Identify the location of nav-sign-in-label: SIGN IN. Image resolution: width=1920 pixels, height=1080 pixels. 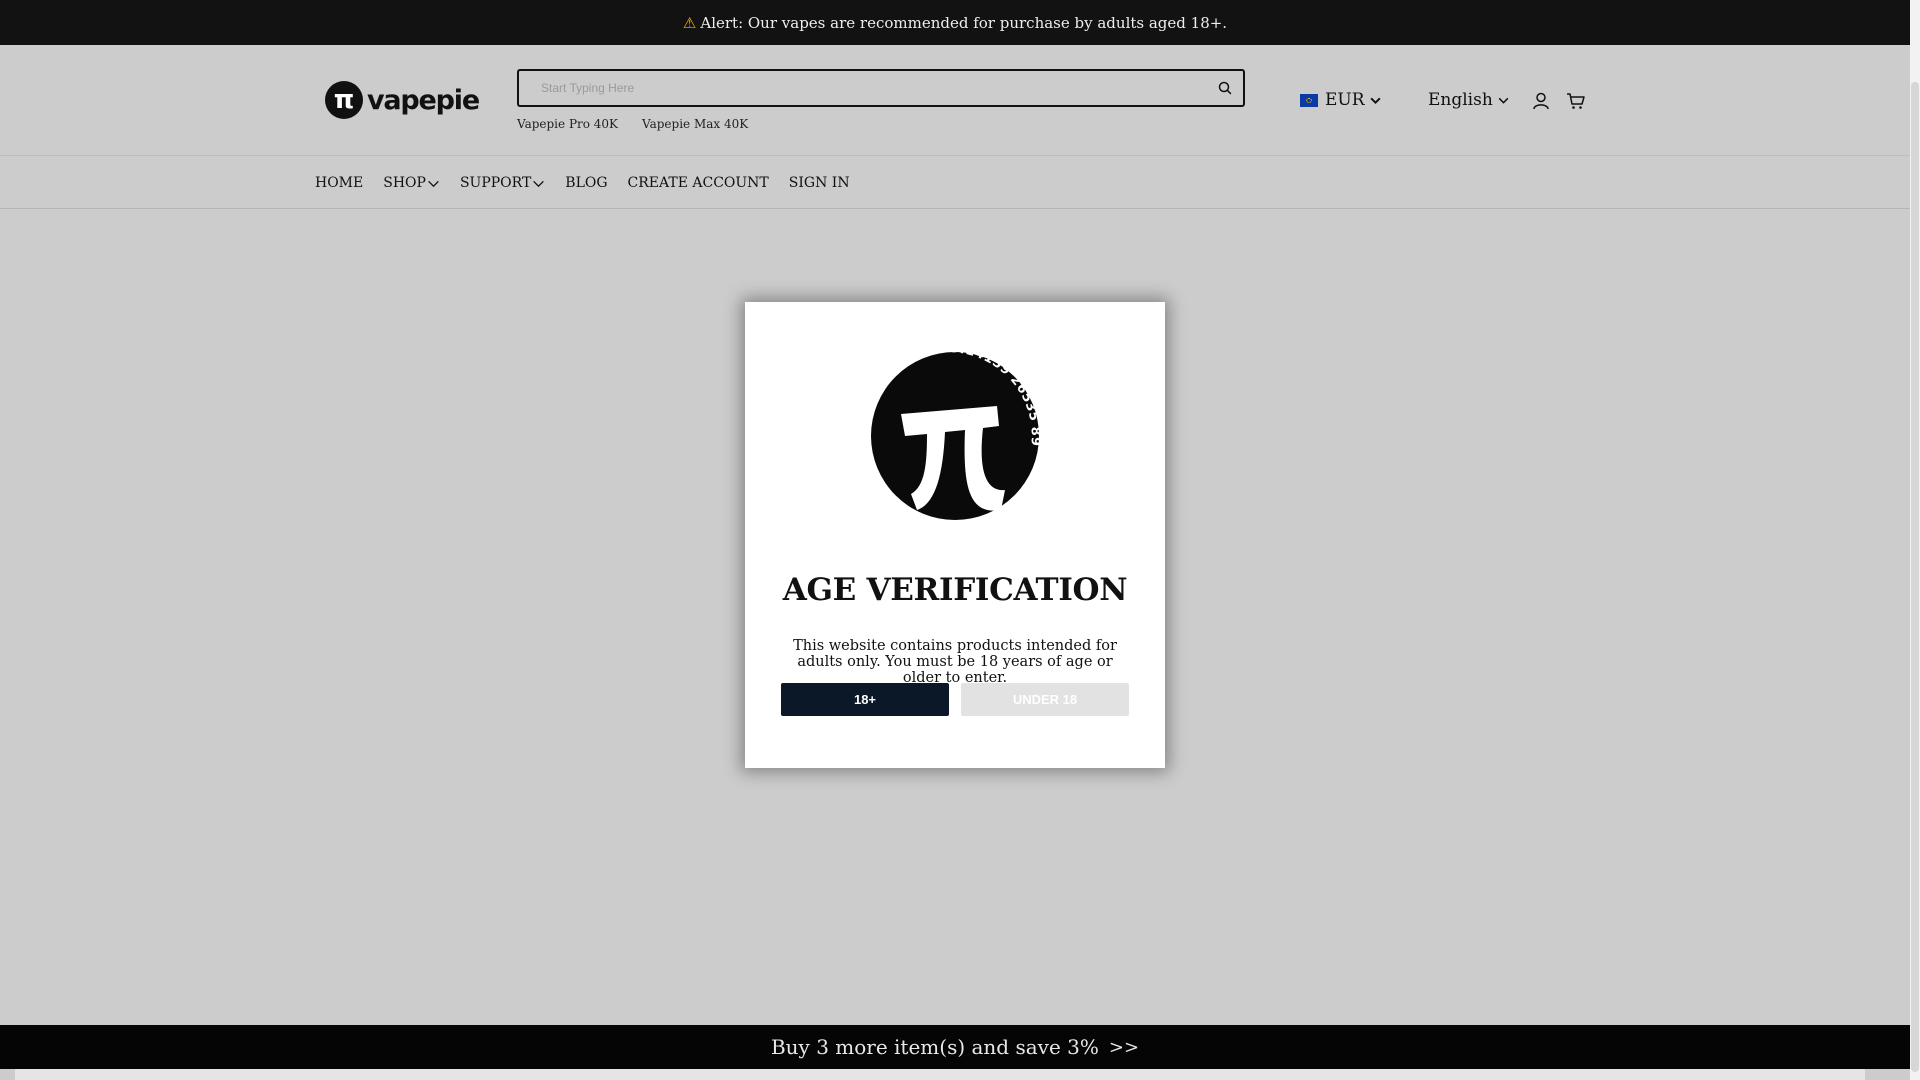
(819, 183).